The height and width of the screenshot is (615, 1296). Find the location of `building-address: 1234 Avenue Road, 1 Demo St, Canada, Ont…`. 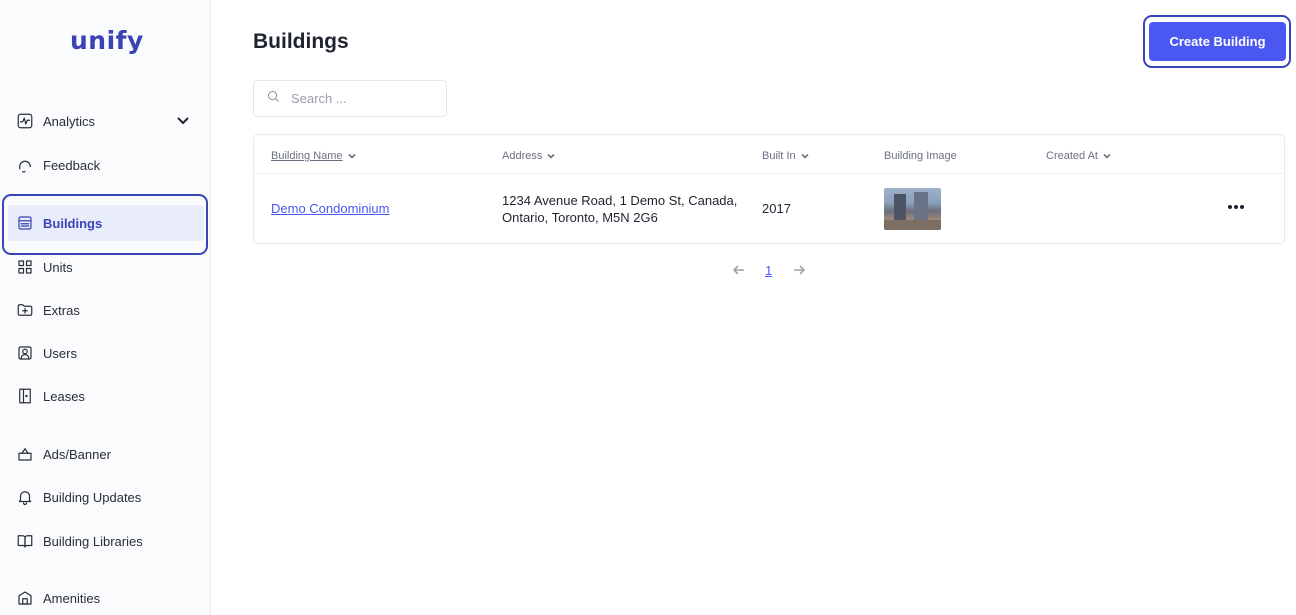

building-address: 1234 Avenue Road, 1 Demo St, Canada, Ont… is located at coordinates (620, 209).